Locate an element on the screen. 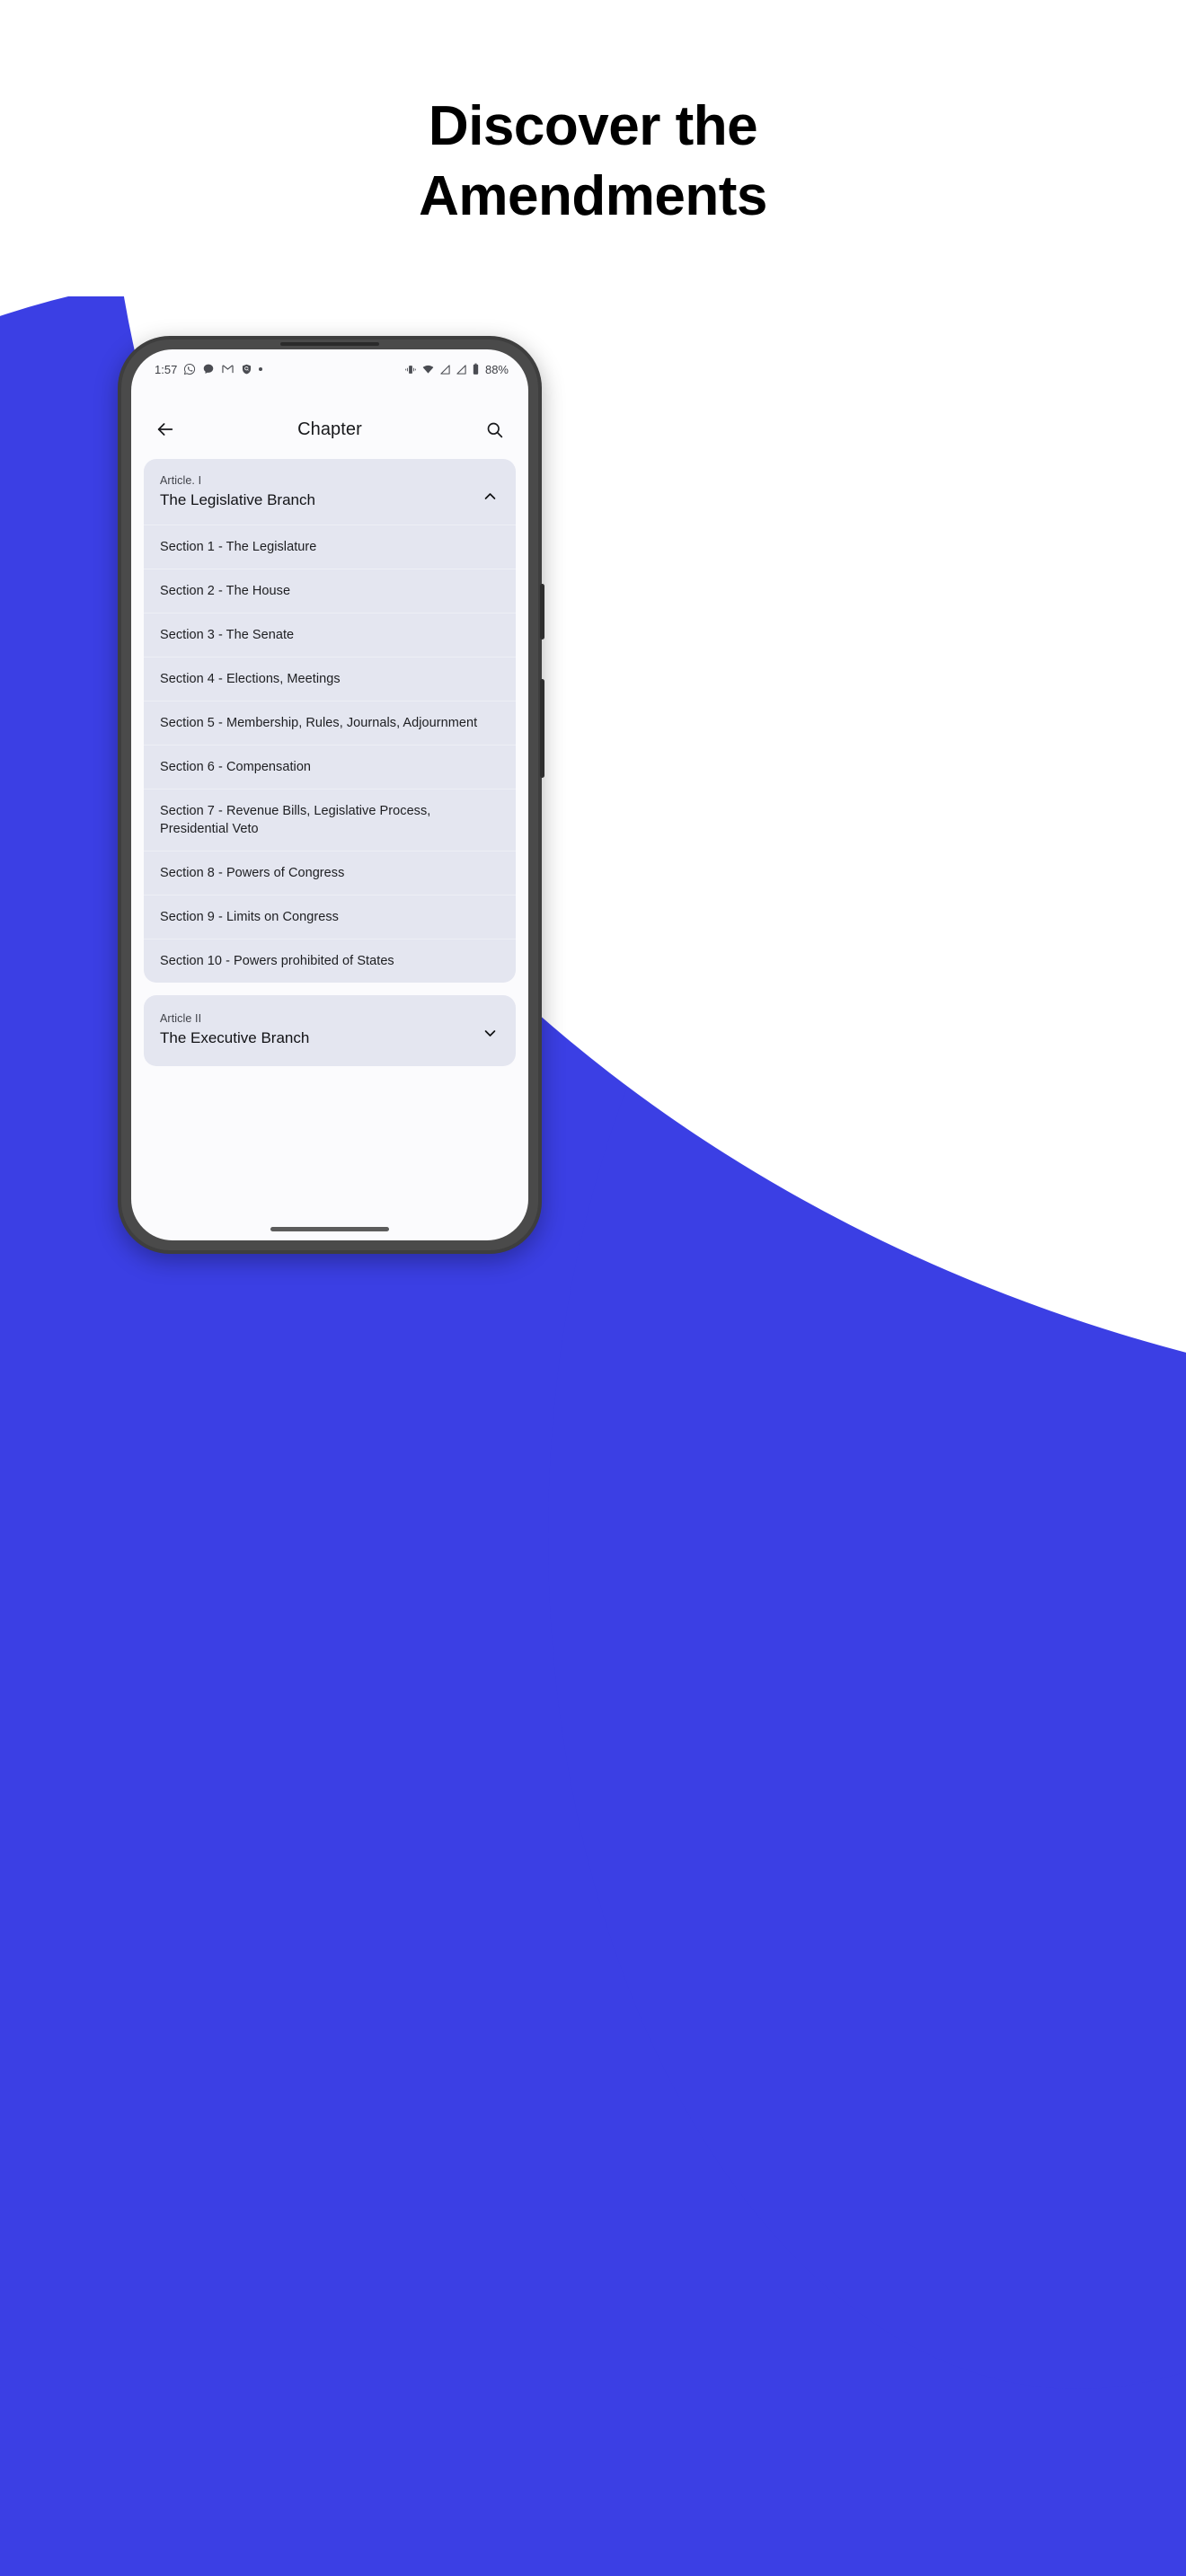 The width and height of the screenshot is (1186, 2576). chevron-down-icon is located at coordinates (489, 1033).